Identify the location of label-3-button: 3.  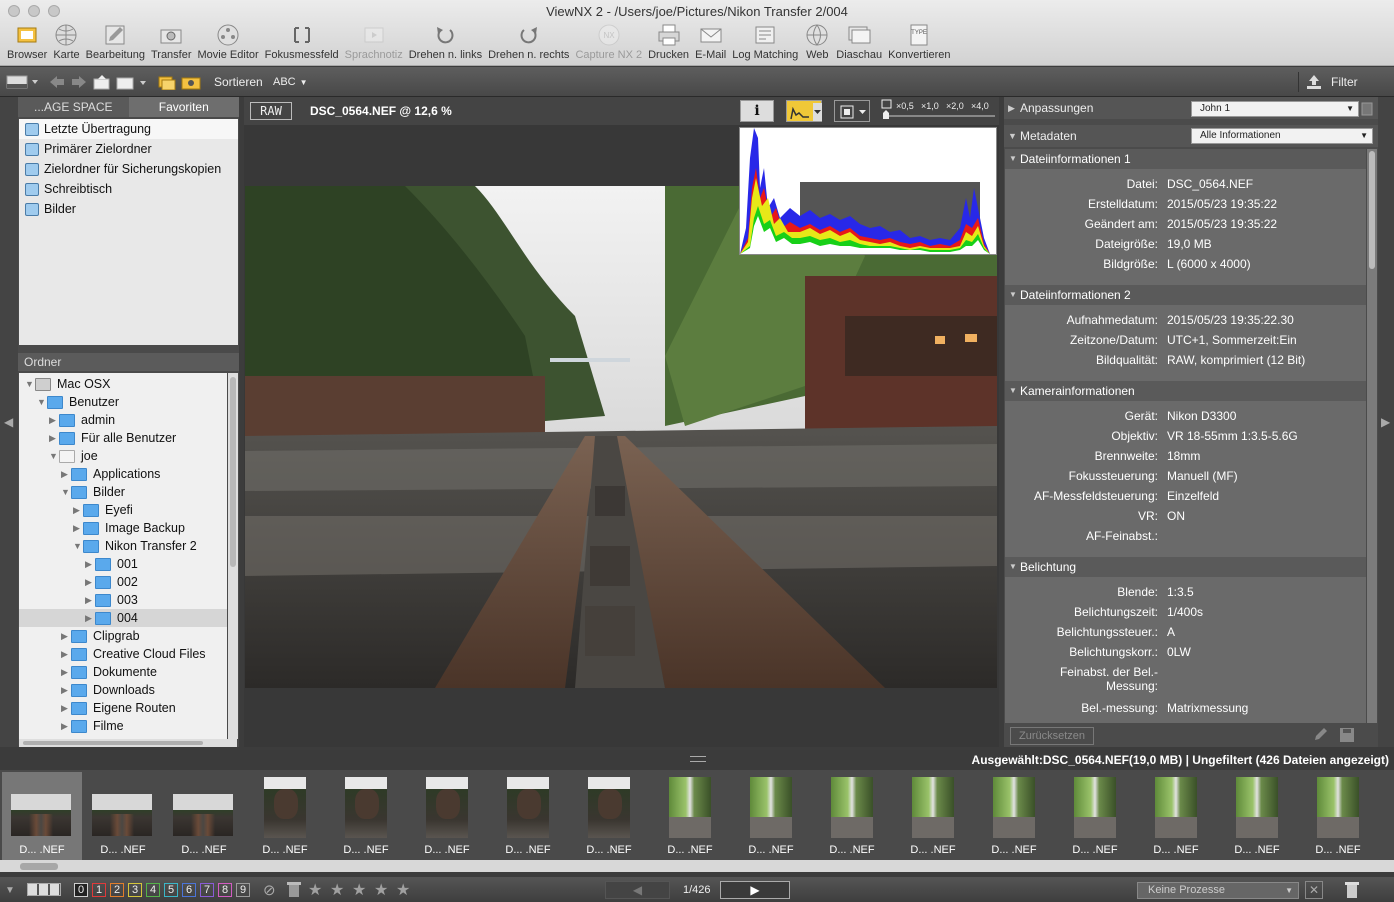
(135, 890).